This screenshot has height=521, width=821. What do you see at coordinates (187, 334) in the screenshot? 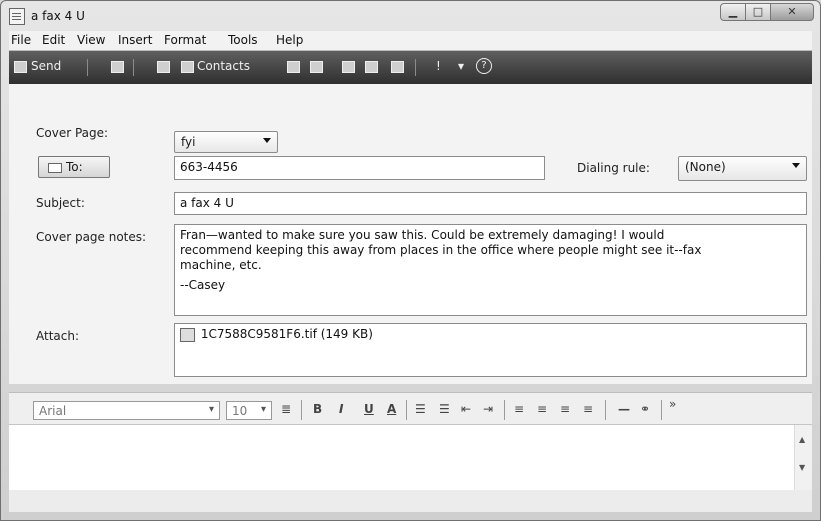
I see `image-file-icon` at bounding box center [187, 334].